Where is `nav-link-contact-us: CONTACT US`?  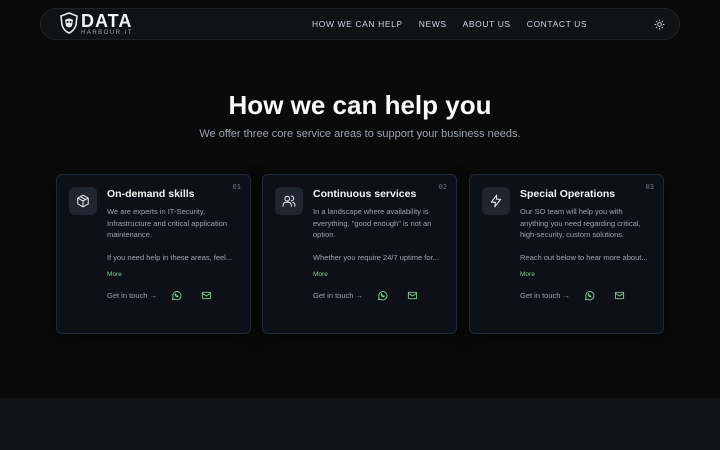 nav-link-contact-us: CONTACT US is located at coordinates (557, 24).